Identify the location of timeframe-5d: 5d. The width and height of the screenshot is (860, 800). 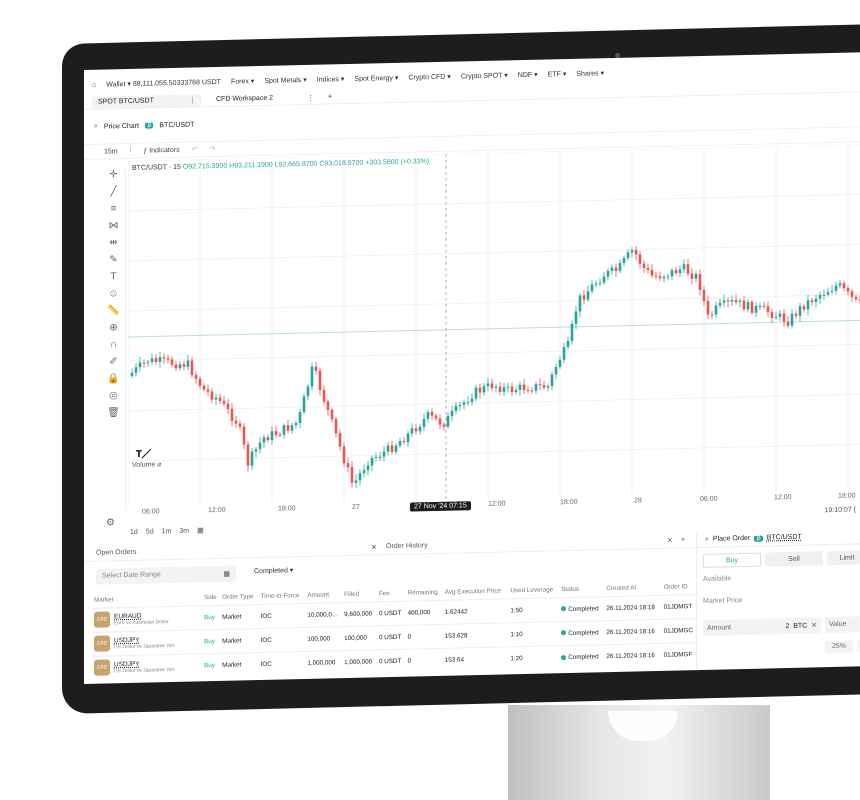
(150, 531).